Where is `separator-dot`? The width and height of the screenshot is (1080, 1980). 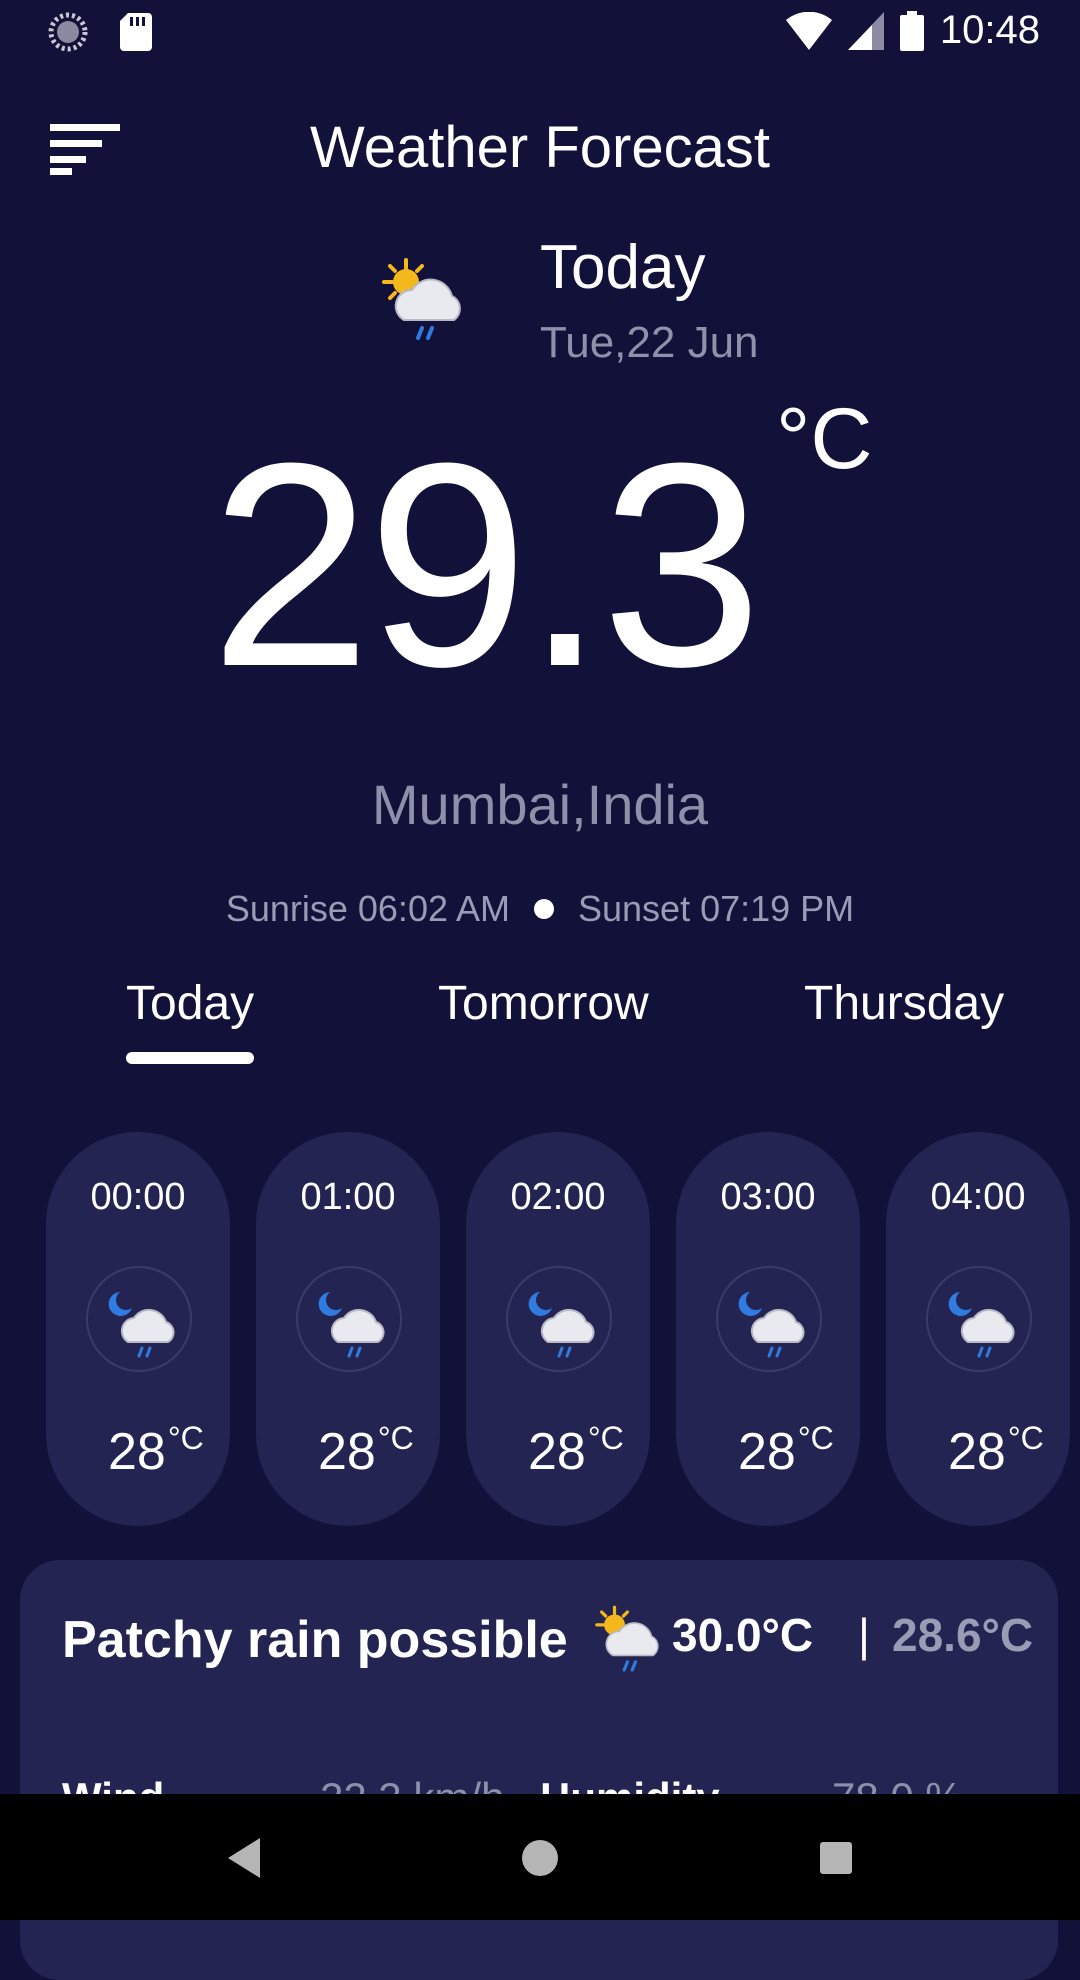 separator-dot is located at coordinates (544, 909).